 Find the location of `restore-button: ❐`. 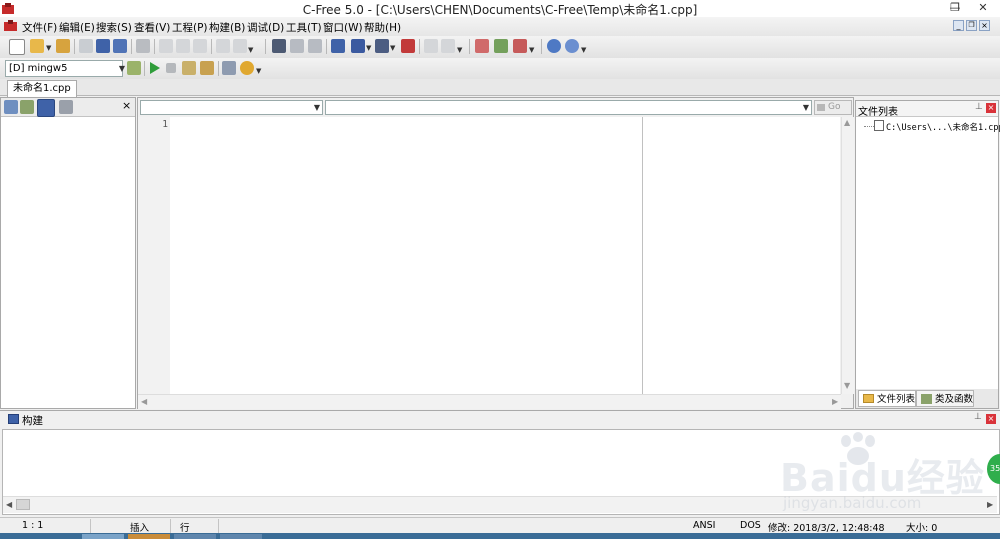

restore-button: ❐ is located at coordinates (955, 8).